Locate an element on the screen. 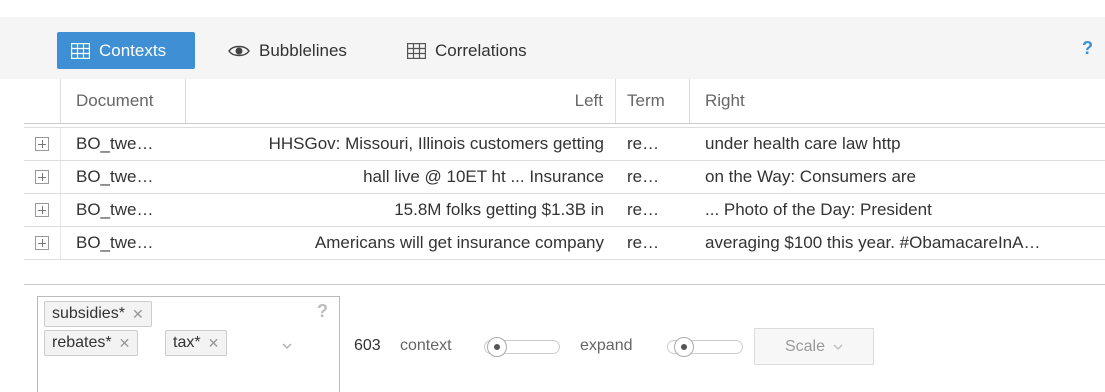 Image resolution: width=1105 pixels, height=392 pixels. tab-label: Contexts is located at coordinates (133, 50).